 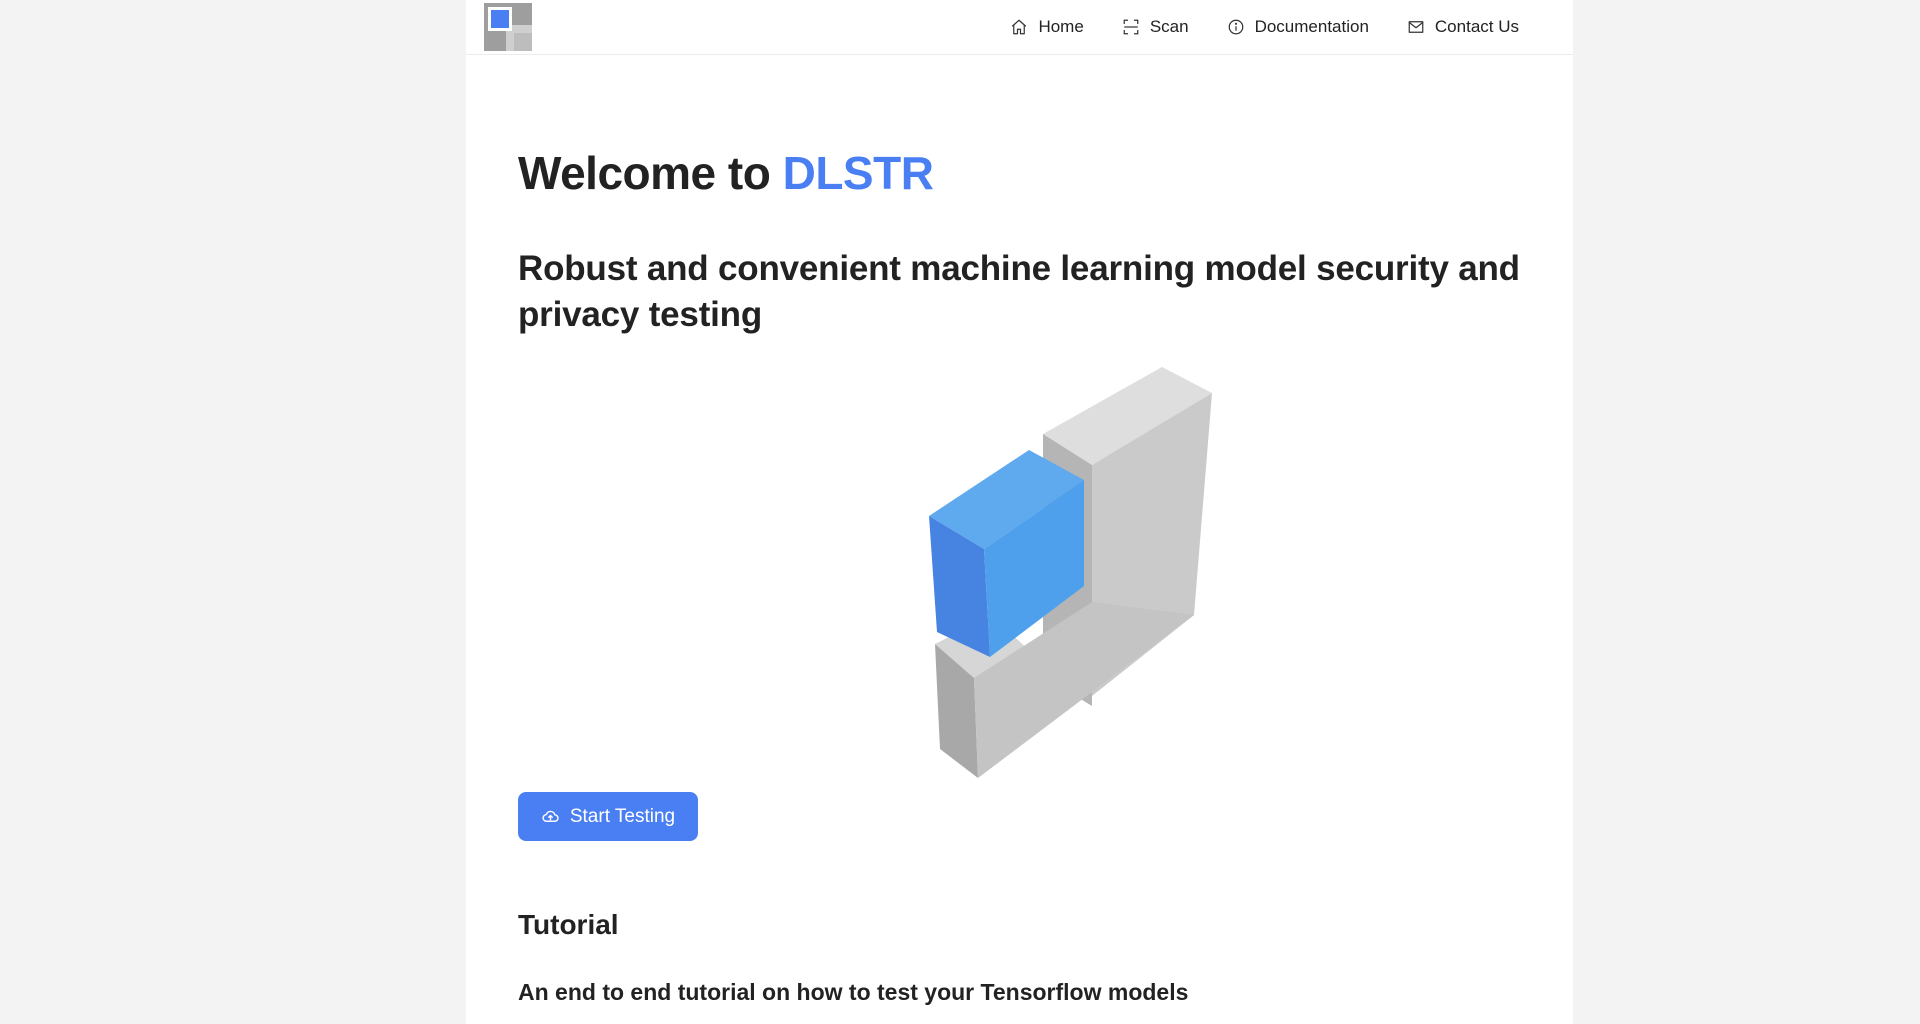 What do you see at coordinates (568, 924) in the screenshot?
I see `tutorial-heading: Tutorial` at bounding box center [568, 924].